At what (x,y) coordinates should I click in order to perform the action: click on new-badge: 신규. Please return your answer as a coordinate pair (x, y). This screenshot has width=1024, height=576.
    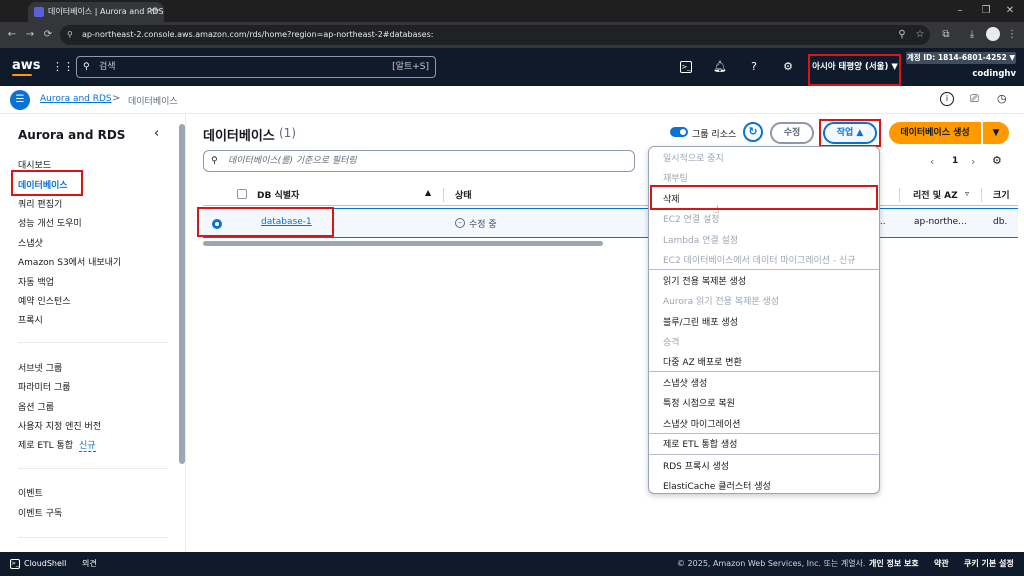
    Looking at the image, I should click on (87, 445).